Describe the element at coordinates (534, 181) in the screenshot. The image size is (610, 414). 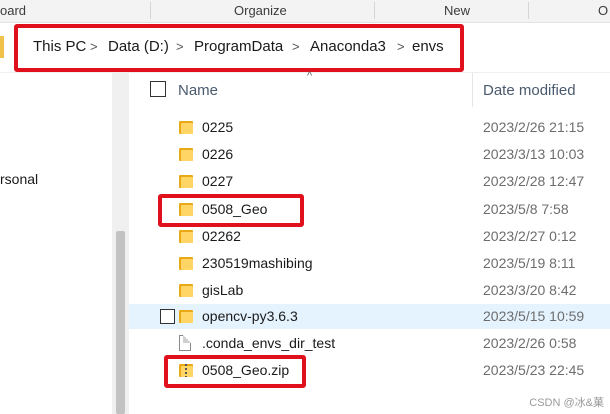
I see `item-date: 2023/2/28 12:47` at that location.